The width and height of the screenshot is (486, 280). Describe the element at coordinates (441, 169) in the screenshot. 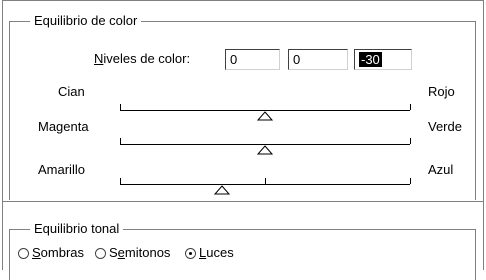

I see `blue-label: Azul` at that location.